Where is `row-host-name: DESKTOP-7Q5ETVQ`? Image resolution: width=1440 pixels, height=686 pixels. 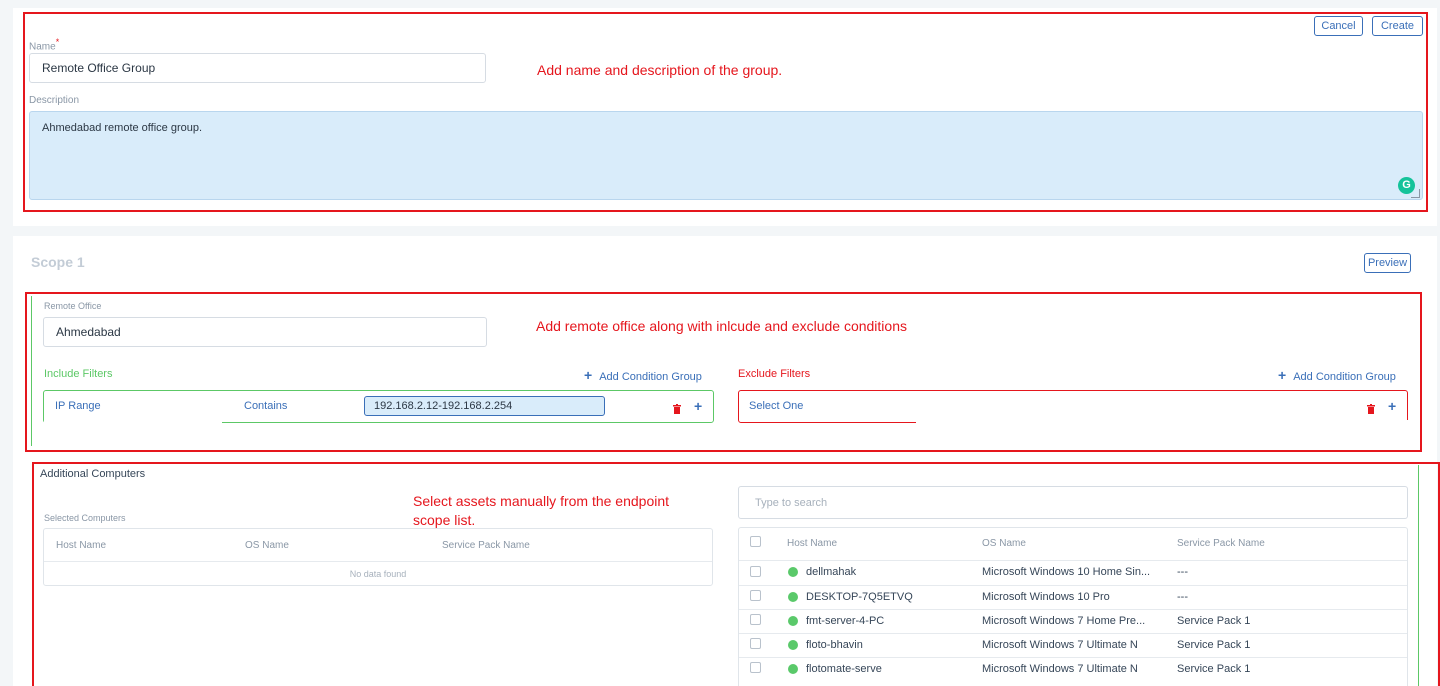 row-host-name: DESKTOP-7Q5ETVQ is located at coordinates (859, 597).